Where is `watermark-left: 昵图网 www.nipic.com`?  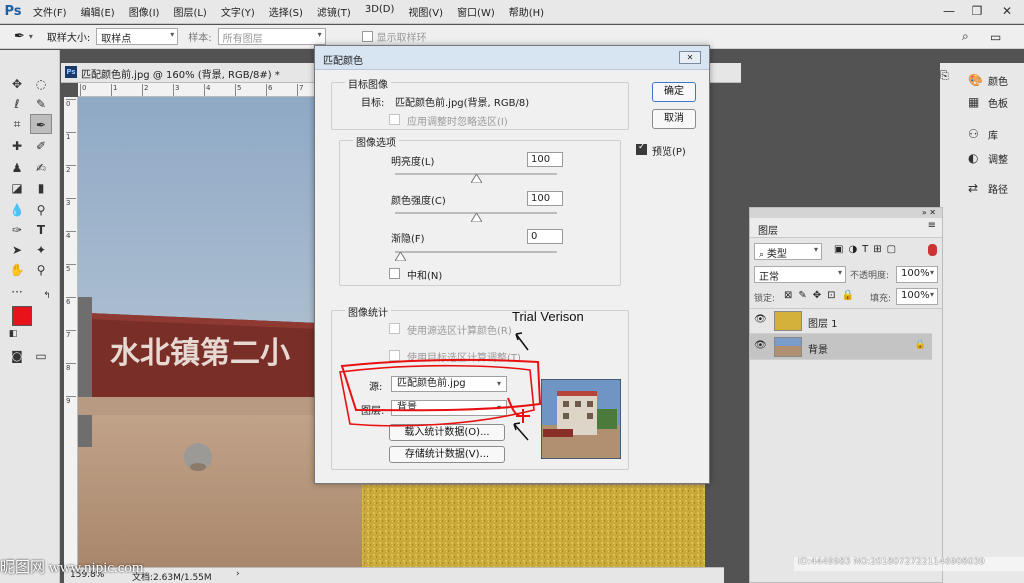
watermark-left: 昵图网 www.nipic.com is located at coordinates (72, 568).